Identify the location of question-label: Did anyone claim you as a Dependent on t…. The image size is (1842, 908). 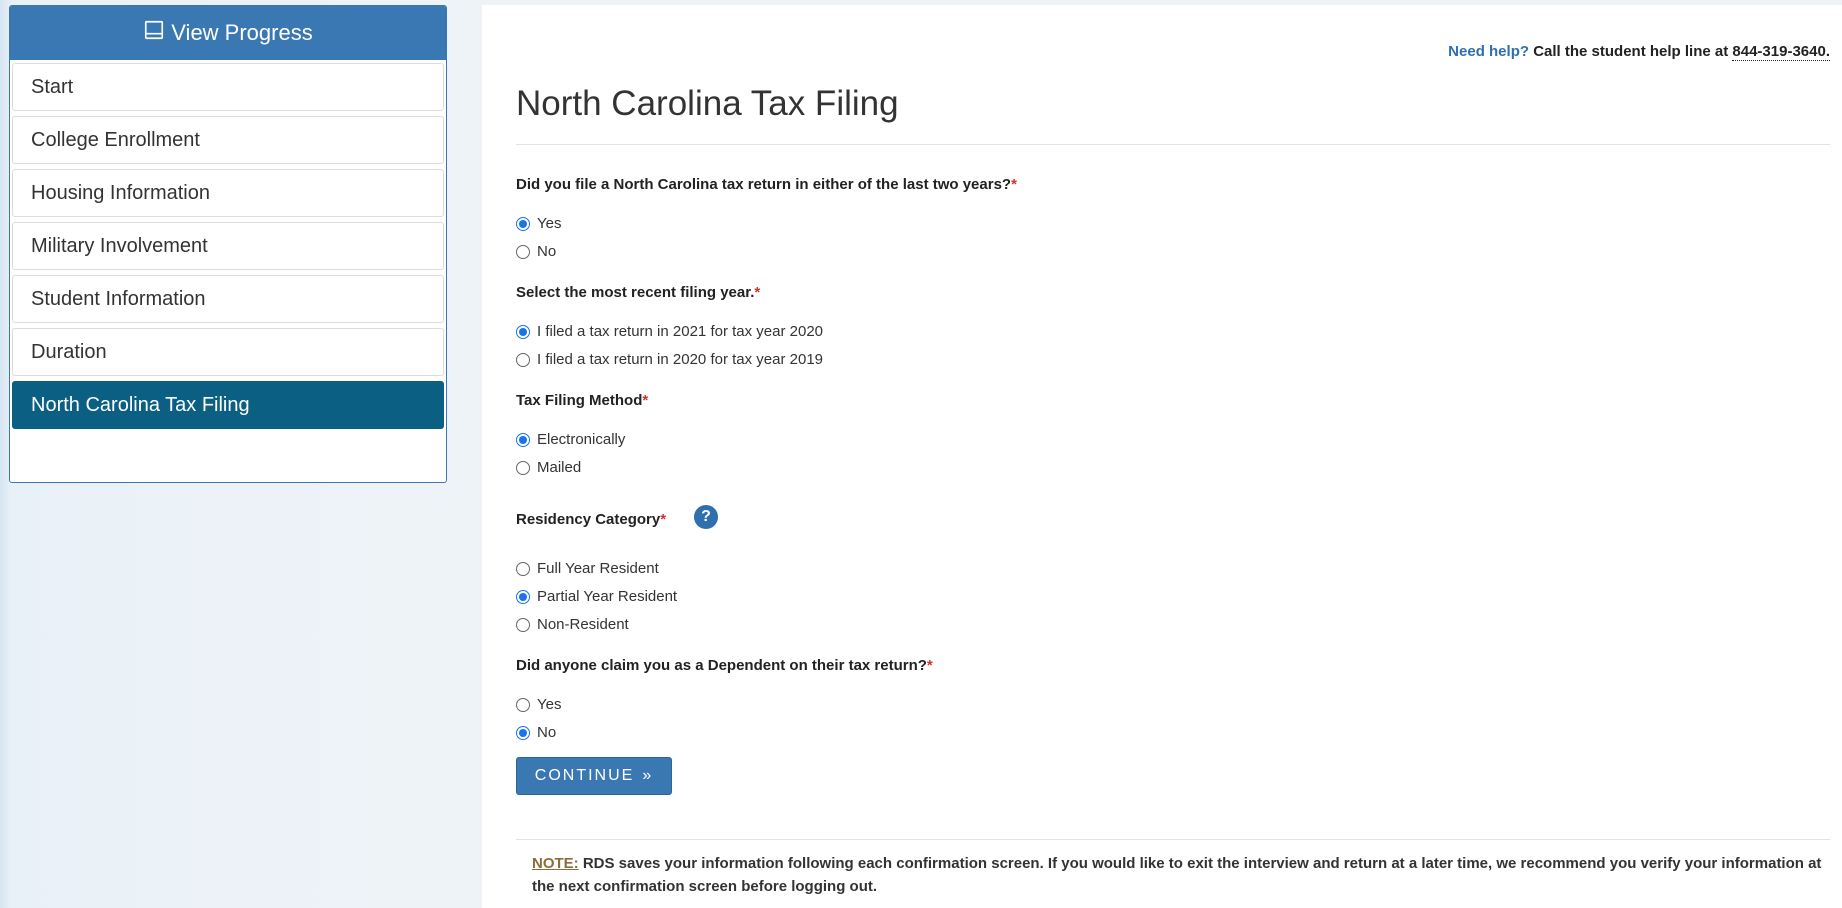
(721, 665).